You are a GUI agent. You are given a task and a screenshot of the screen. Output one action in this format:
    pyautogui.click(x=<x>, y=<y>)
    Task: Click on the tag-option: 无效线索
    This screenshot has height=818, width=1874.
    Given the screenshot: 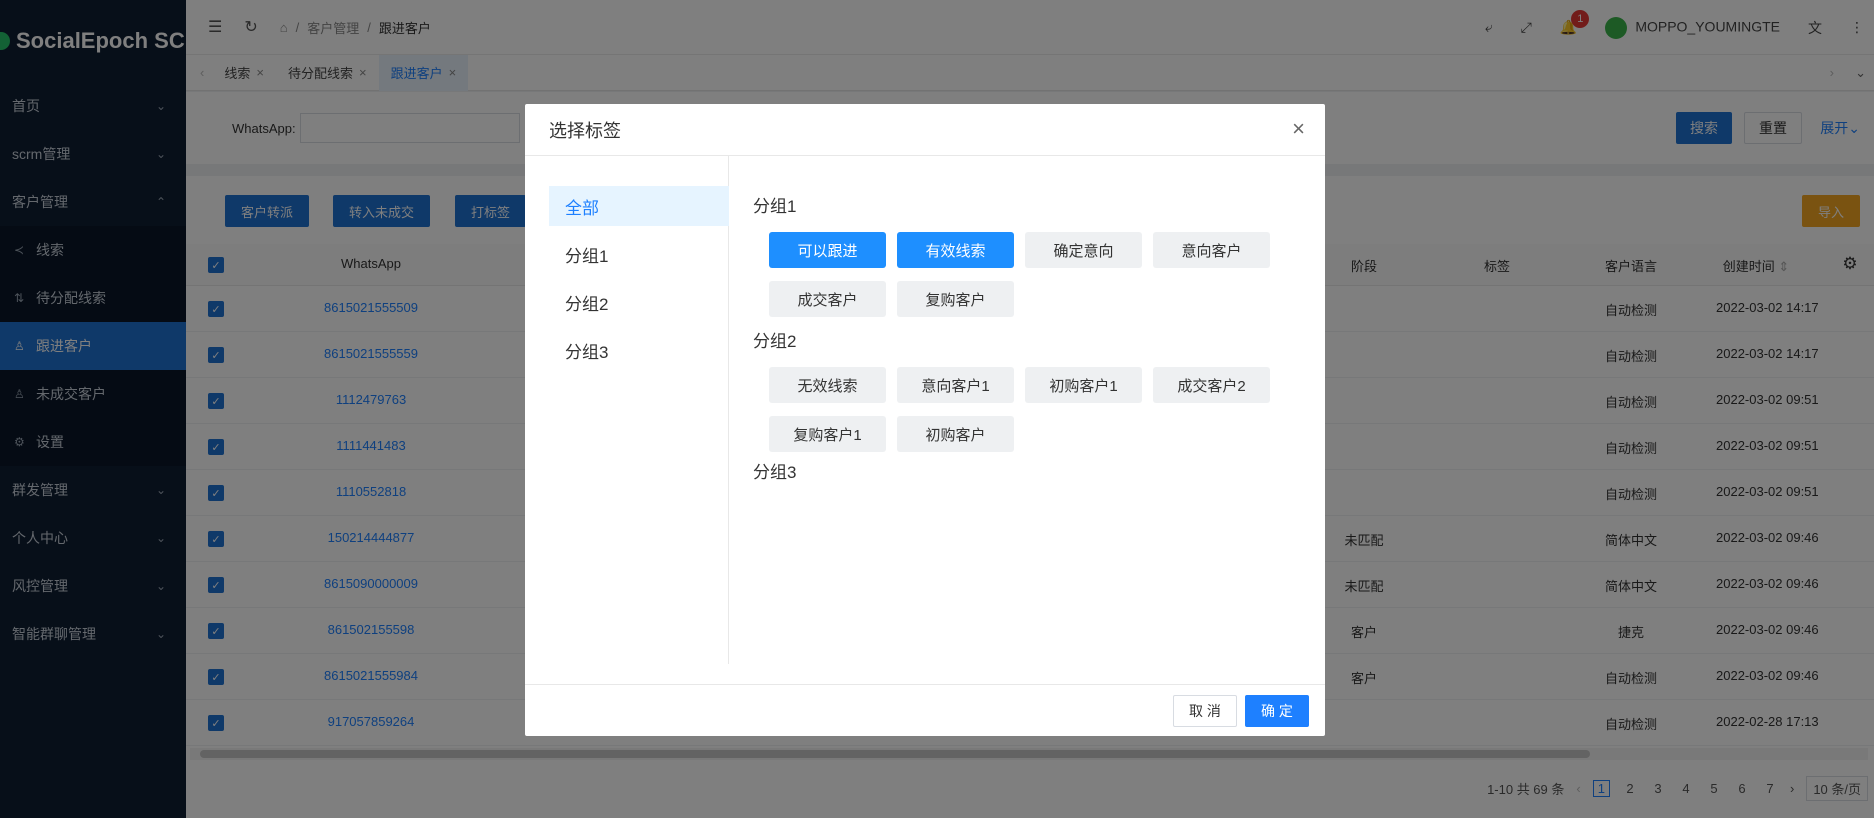 What is the action you would take?
    pyautogui.click(x=827, y=385)
    